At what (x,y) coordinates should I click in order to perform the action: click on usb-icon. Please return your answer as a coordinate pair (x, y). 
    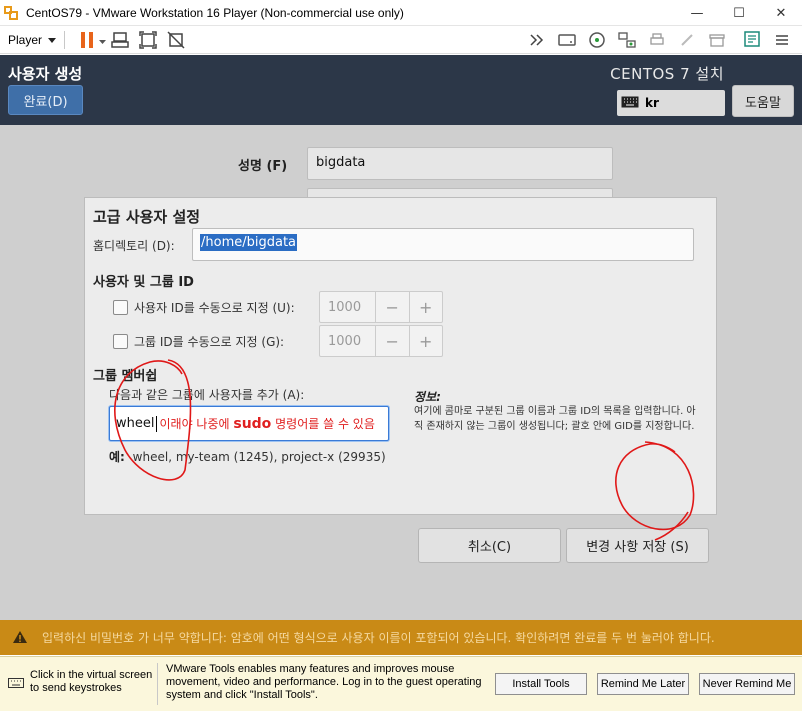
    Looking at the image, I should click on (687, 40).